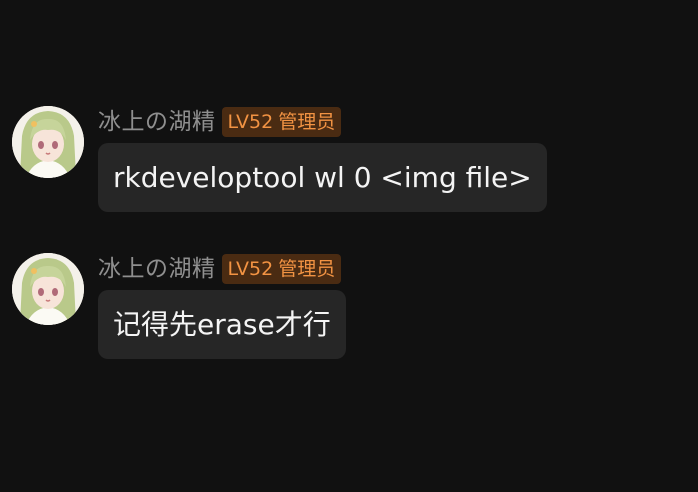 The width and height of the screenshot is (698, 492). I want to click on message-bubble: rkdeveloptool wl 0 <img file>, so click(322, 177).